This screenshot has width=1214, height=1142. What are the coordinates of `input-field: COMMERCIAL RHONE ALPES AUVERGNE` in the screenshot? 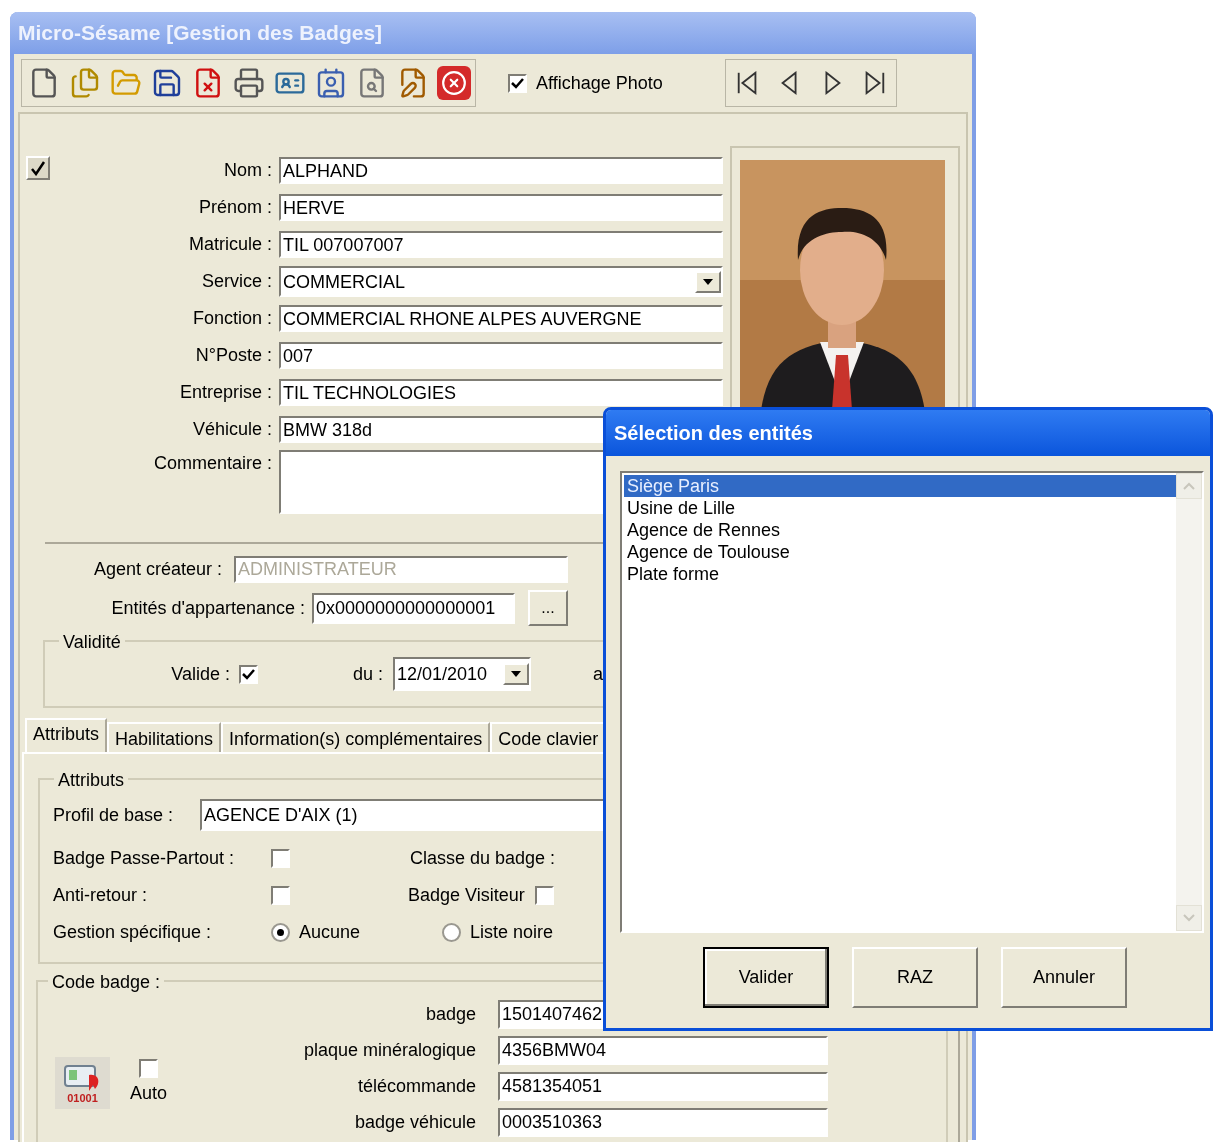 It's located at (501, 318).